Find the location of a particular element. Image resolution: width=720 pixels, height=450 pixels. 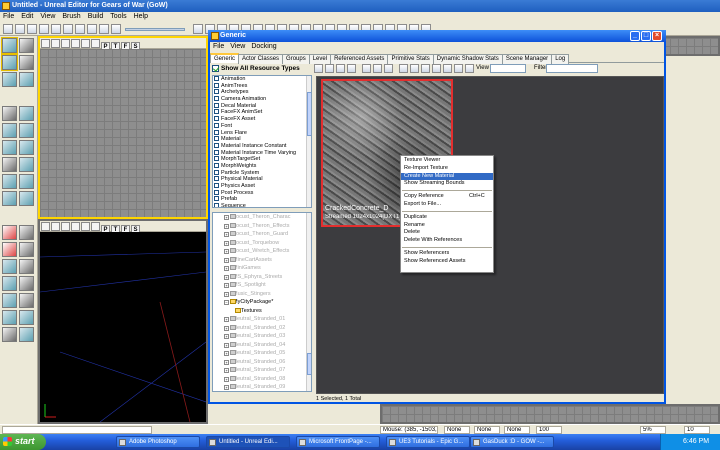

context-item-re-import-texture: Re-Import Texture is located at coordinates (447, 169).